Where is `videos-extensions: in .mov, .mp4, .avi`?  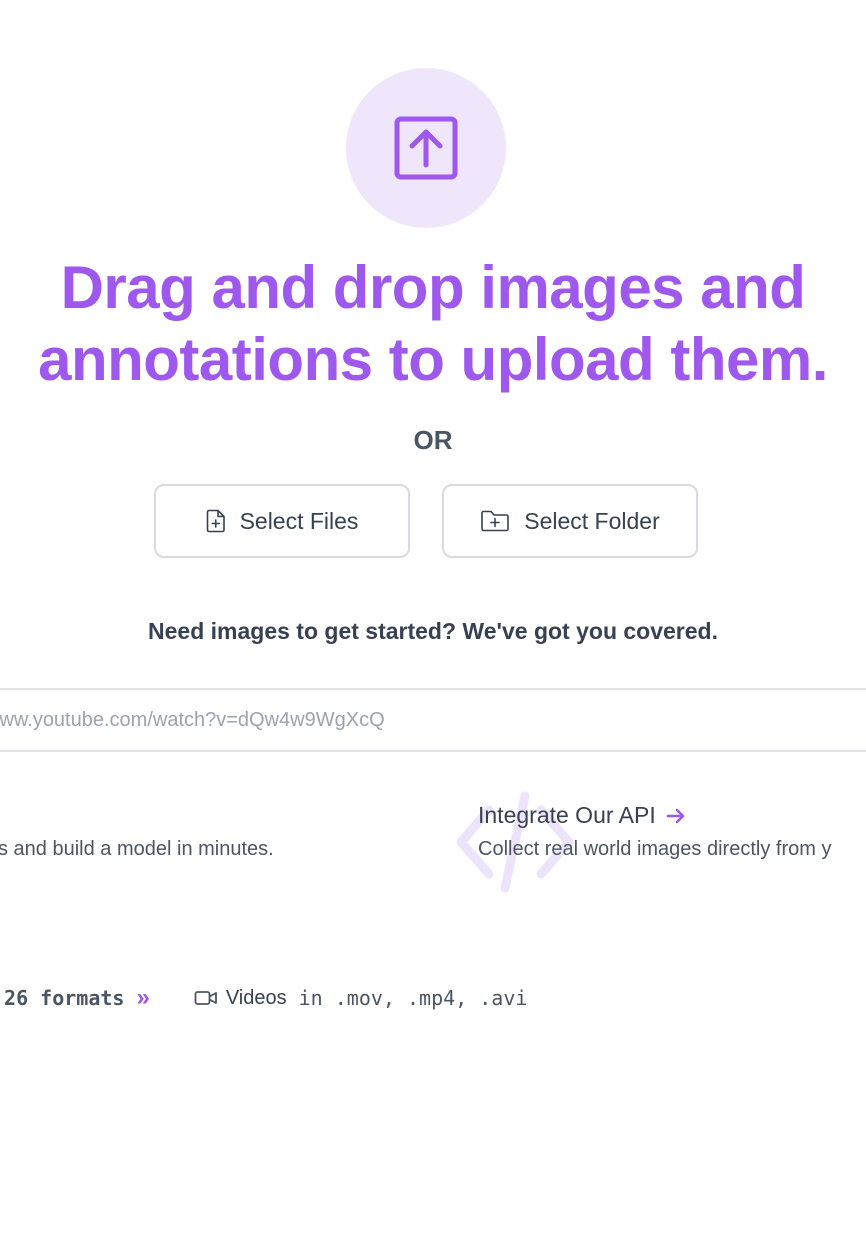
videos-extensions: in .mov, .mp4, .avi is located at coordinates (413, 998).